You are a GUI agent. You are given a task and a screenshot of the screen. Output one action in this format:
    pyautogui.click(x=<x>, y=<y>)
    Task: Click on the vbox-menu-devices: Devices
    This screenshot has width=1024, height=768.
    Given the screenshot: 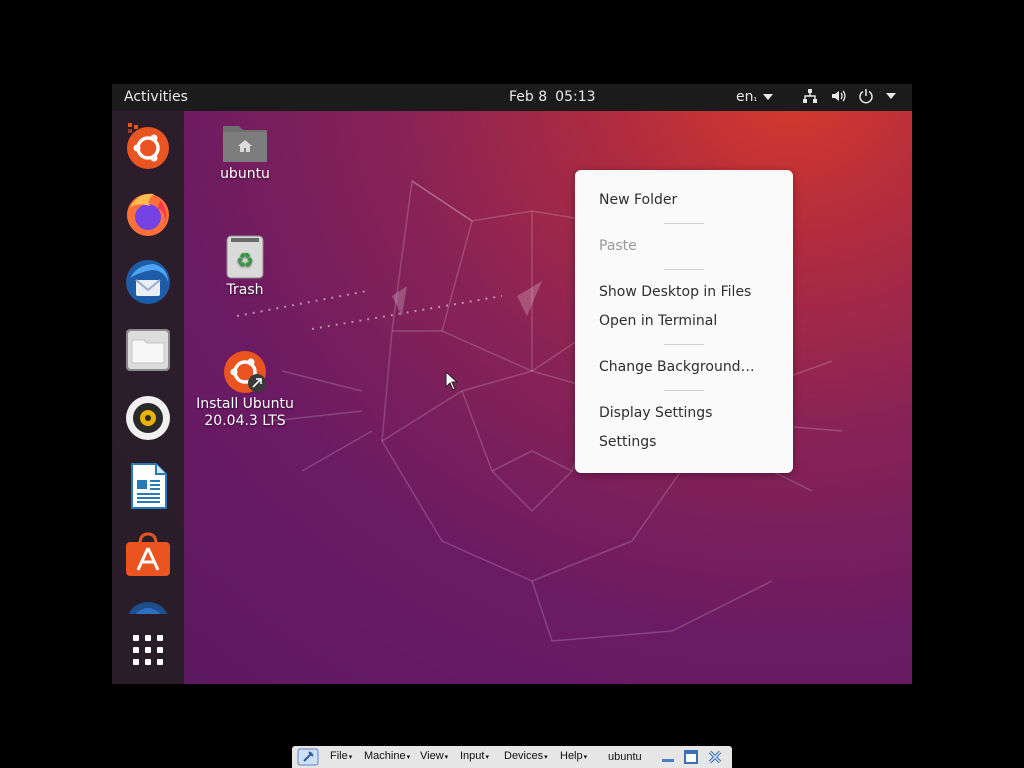 What is the action you would take?
    pyautogui.click(x=526, y=756)
    